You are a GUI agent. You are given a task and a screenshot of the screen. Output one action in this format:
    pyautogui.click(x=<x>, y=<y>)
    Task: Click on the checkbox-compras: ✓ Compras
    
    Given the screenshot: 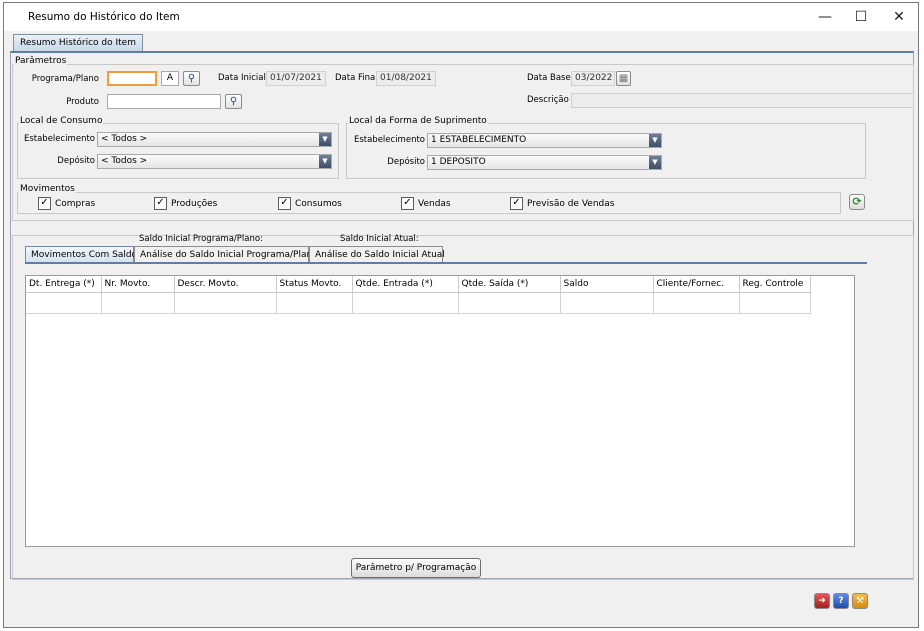 What is the action you would take?
    pyautogui.click(x=66, y=203)
    